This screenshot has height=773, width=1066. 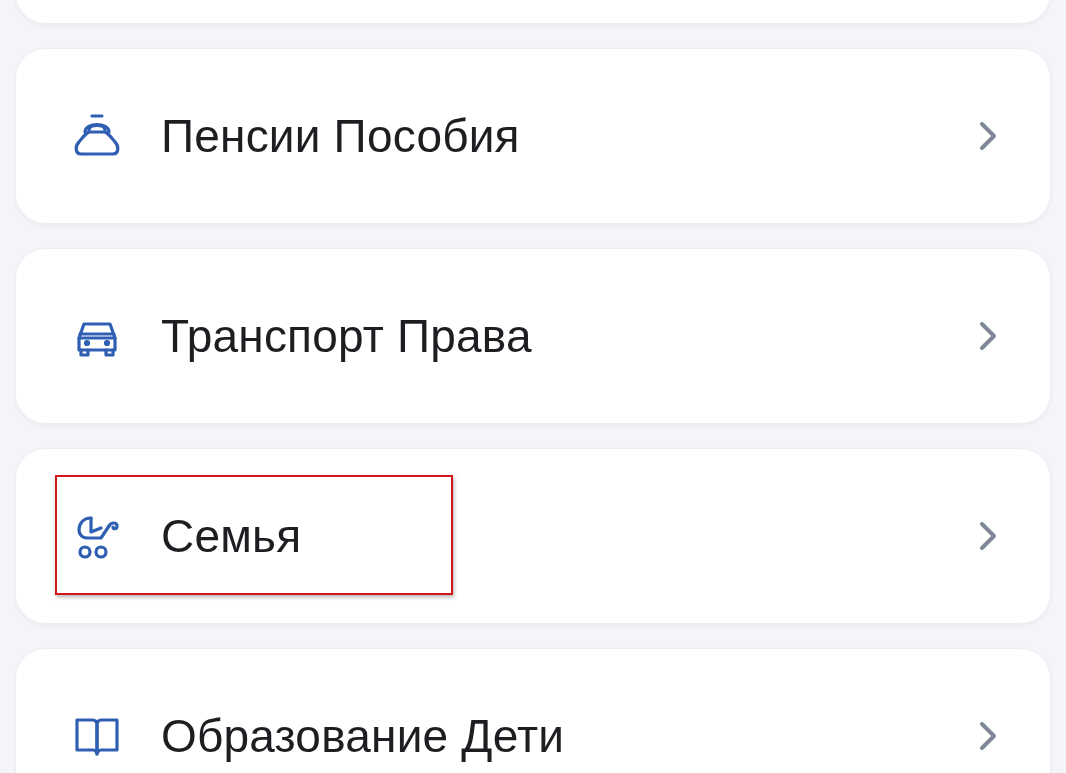 I want to click on menu-label: Образование Дети, so click(x=363, y=736).